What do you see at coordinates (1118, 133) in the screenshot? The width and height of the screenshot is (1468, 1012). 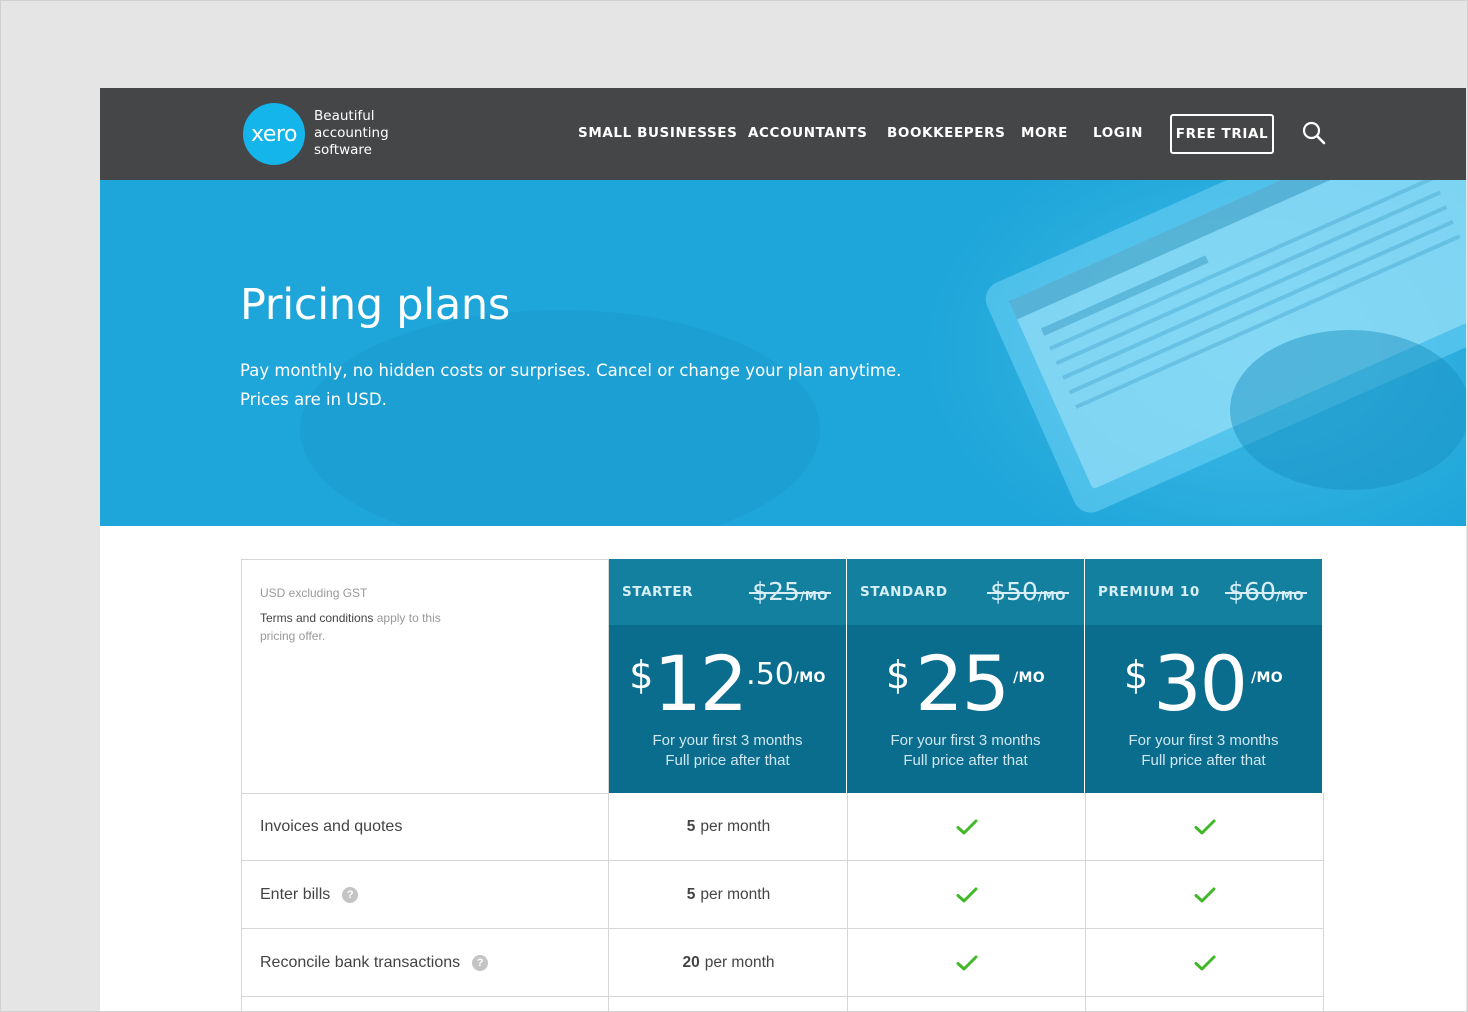 I see `nav-login: LOGIN` at bounding box center [1118, 133].